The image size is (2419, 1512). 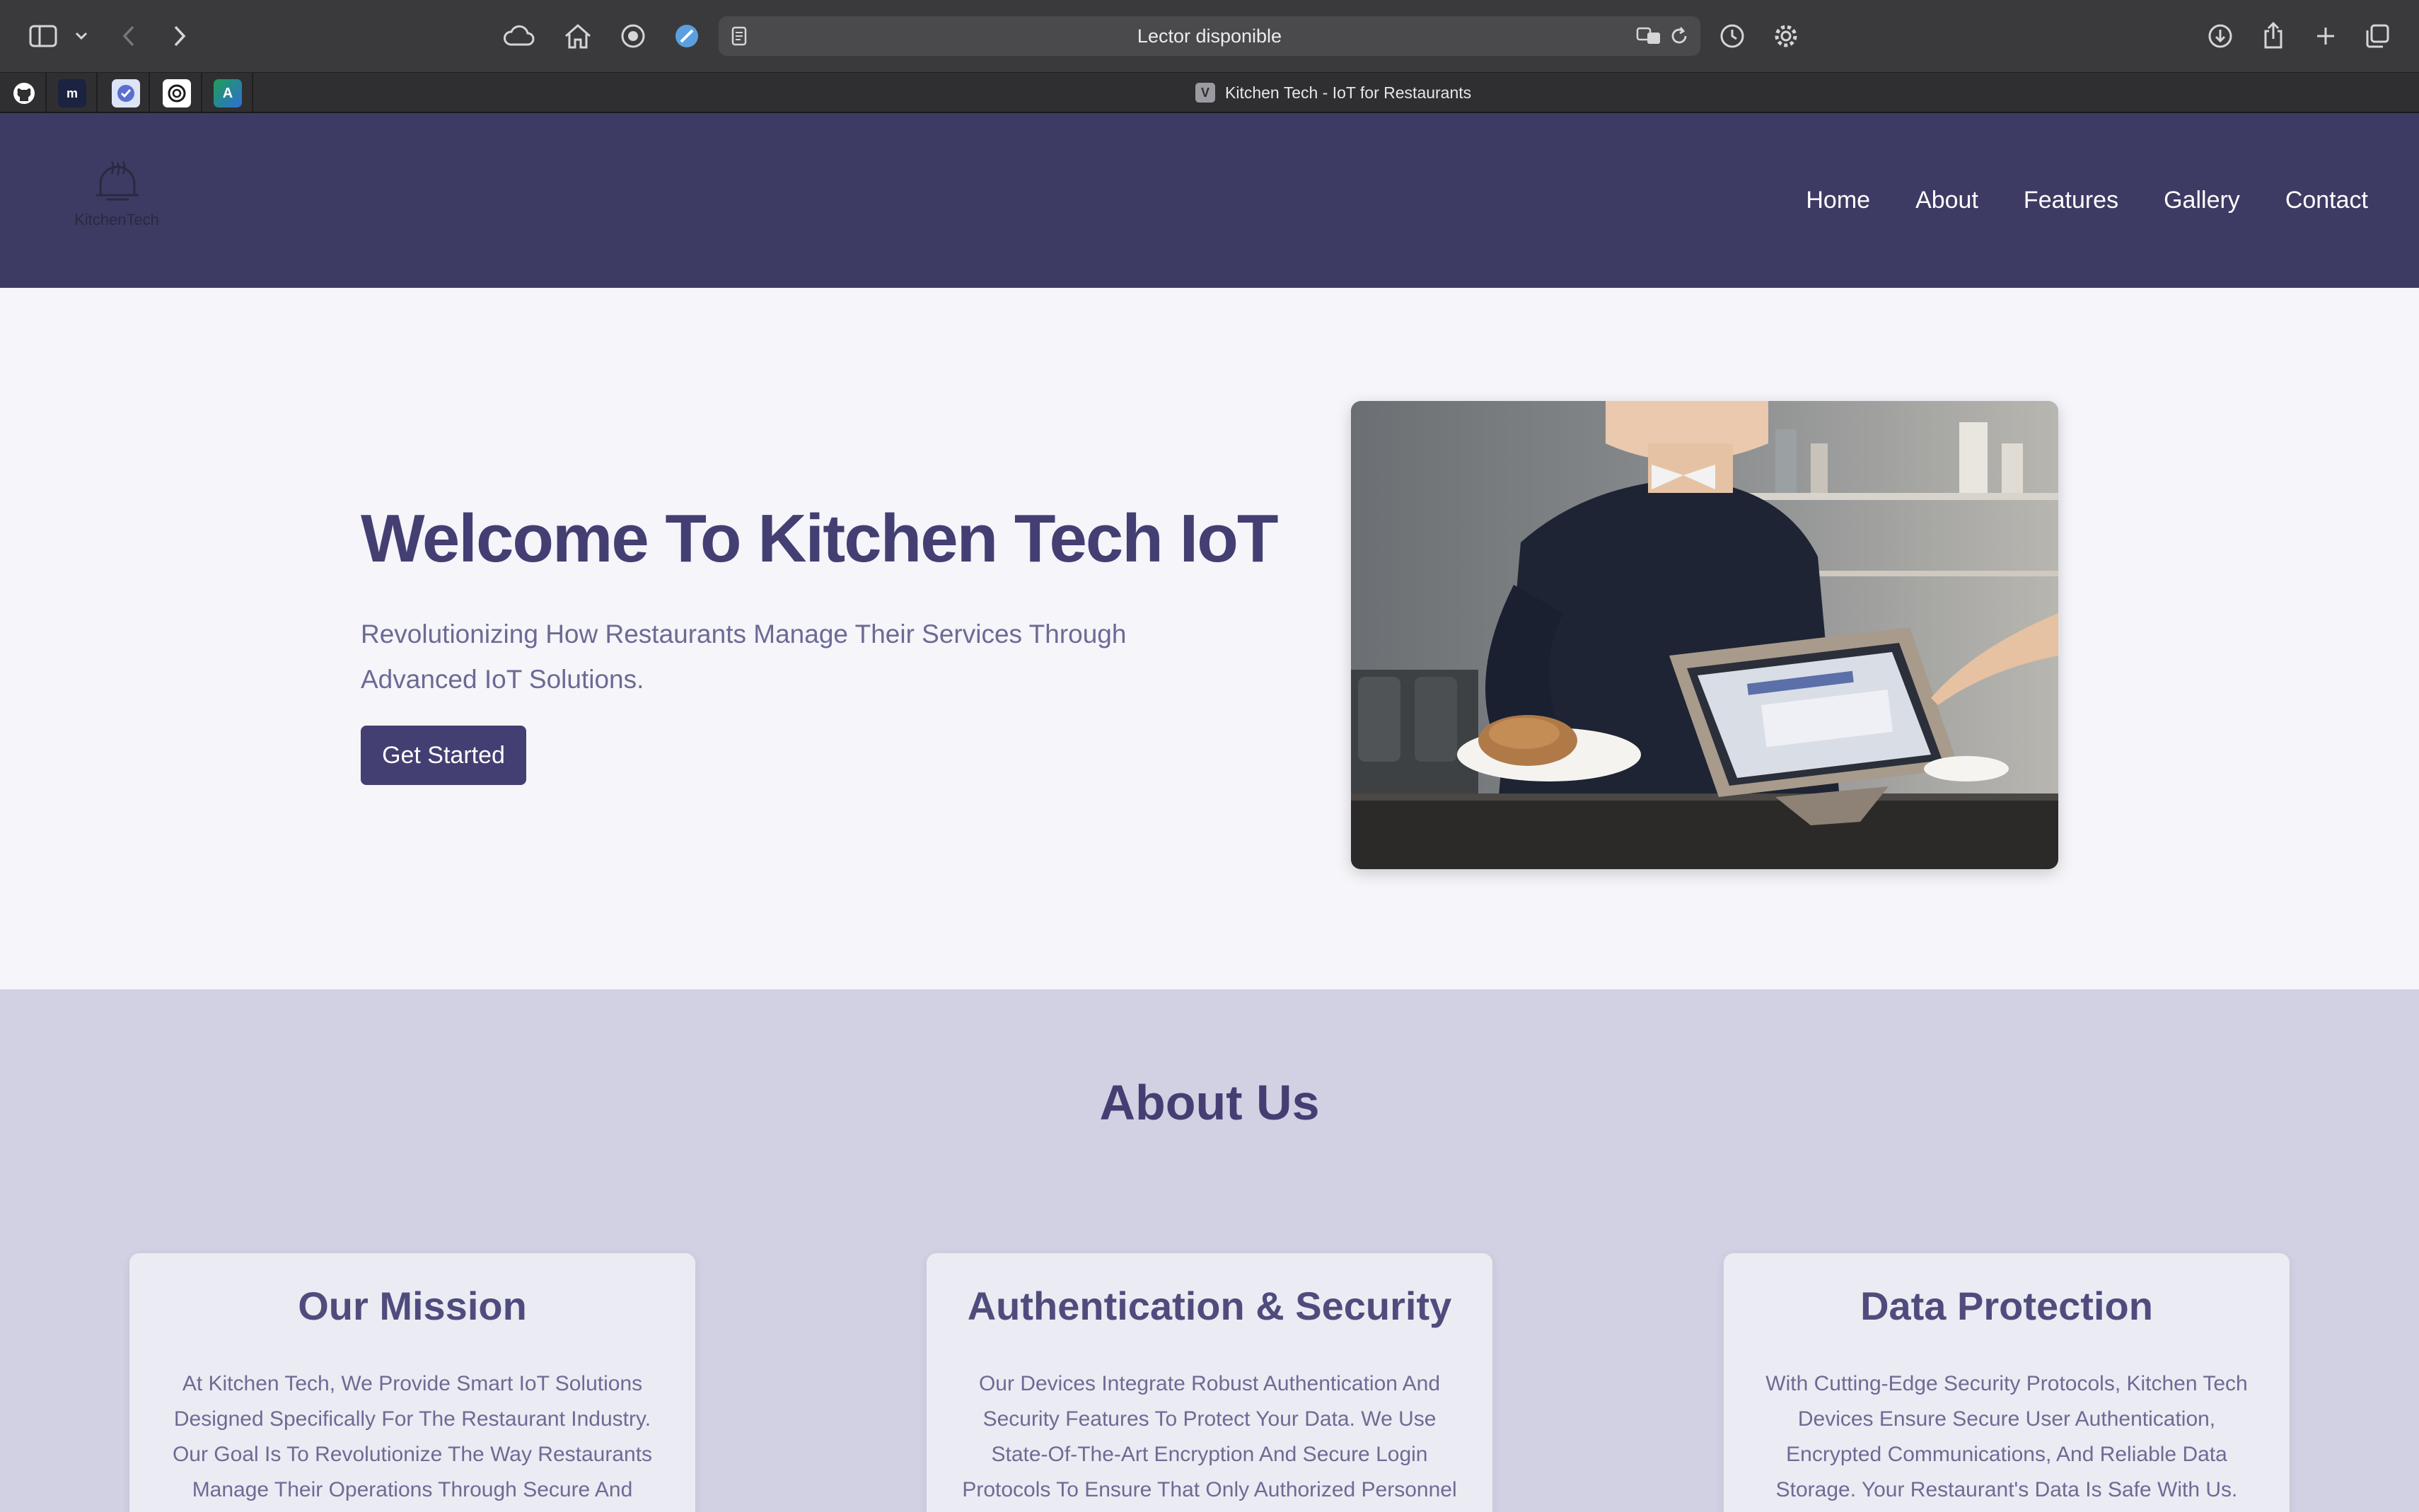 I want to click on get-started-button: Get Started, so click(x=444, y=755).